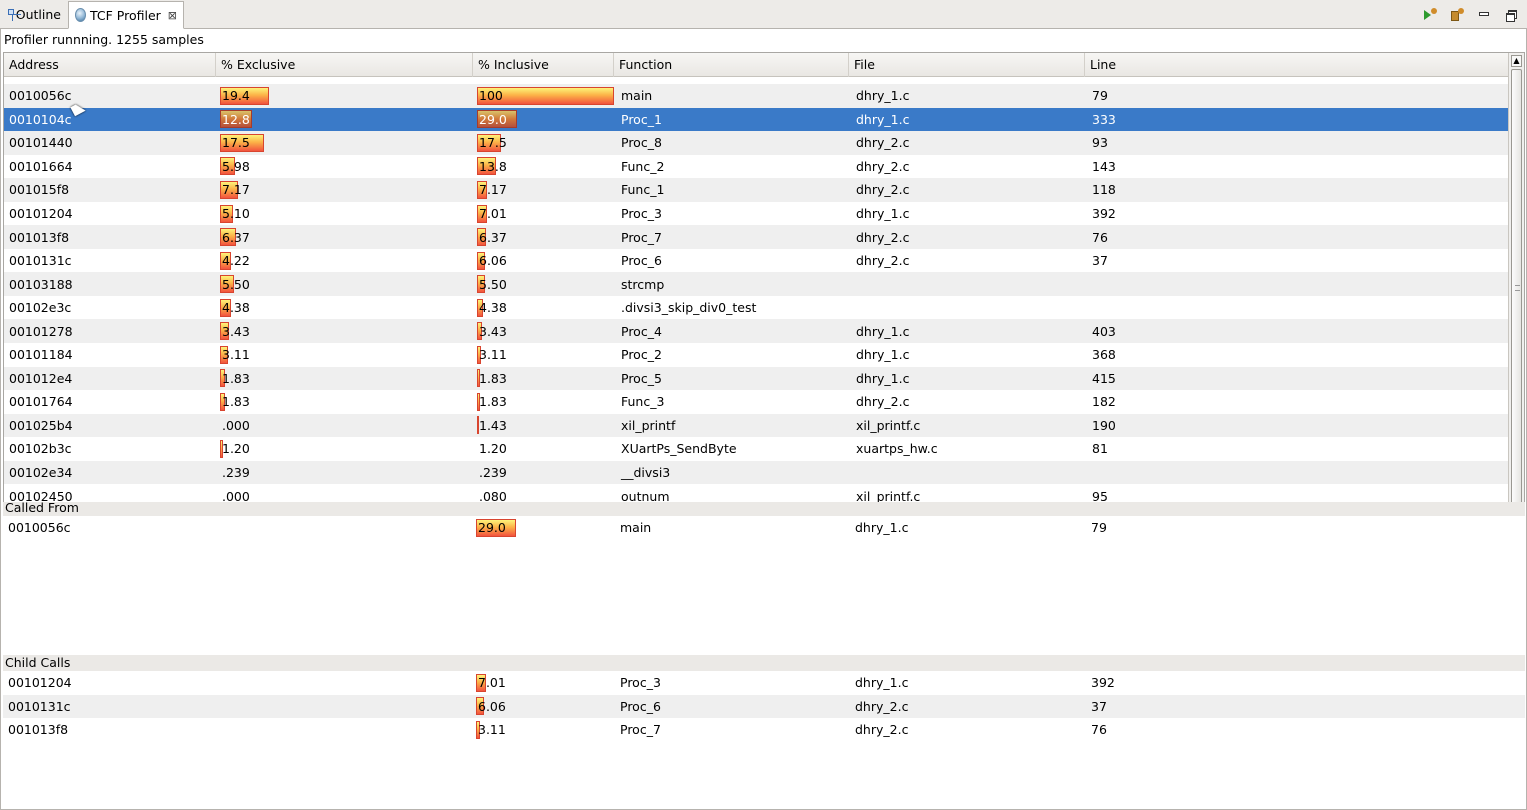 This screenshot has width=1527, height=810. What do you see at coordinates (493, 355) in the screenshot?
I see `inclusive-cell-value: 3.11` at bounding box center [493, 355].